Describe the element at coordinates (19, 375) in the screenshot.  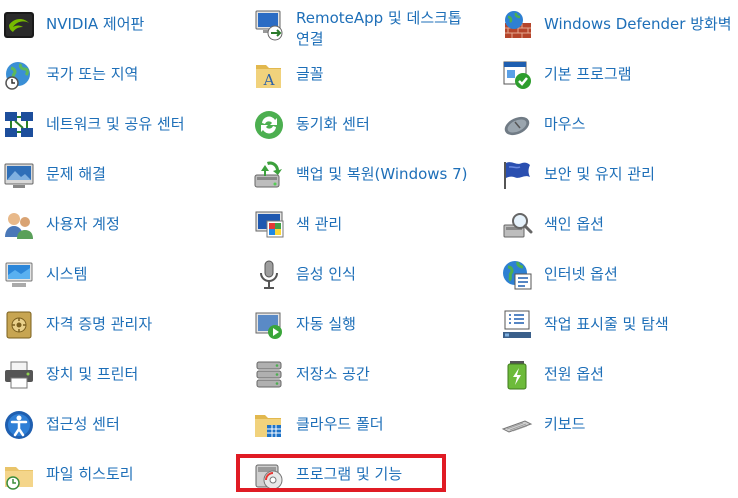
I see `printer-icon` at that location.